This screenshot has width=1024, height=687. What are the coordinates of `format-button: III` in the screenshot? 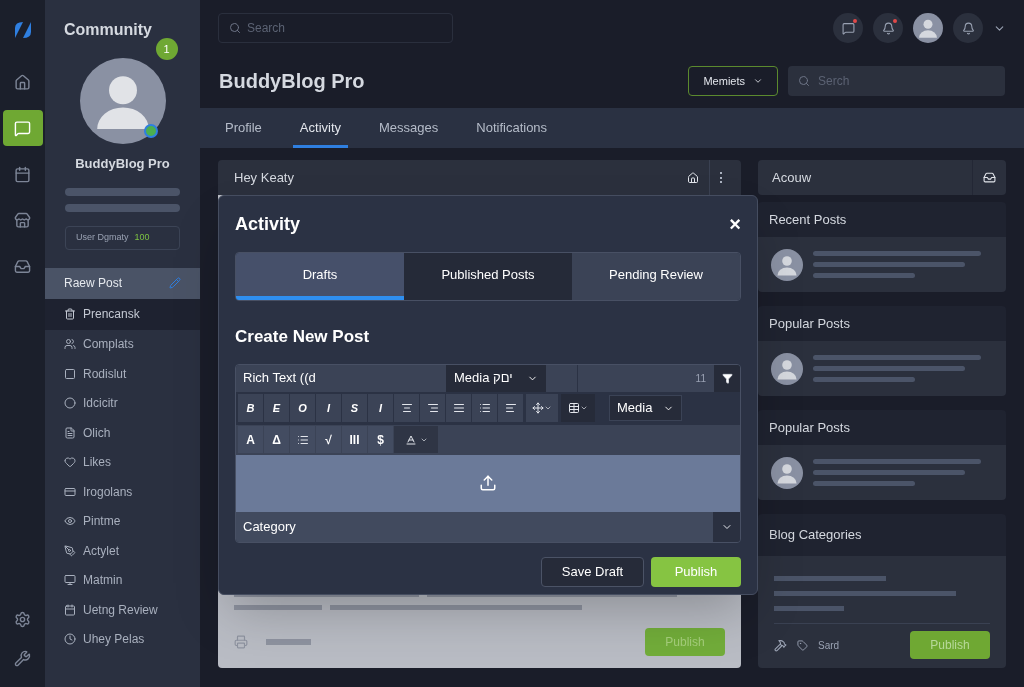 It's located at (354, 439).